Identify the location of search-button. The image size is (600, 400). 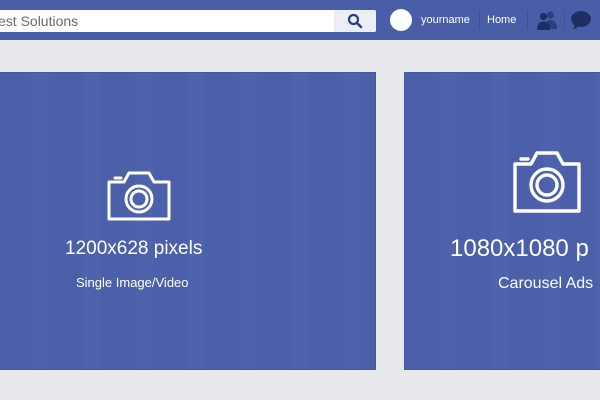
(355, 21).